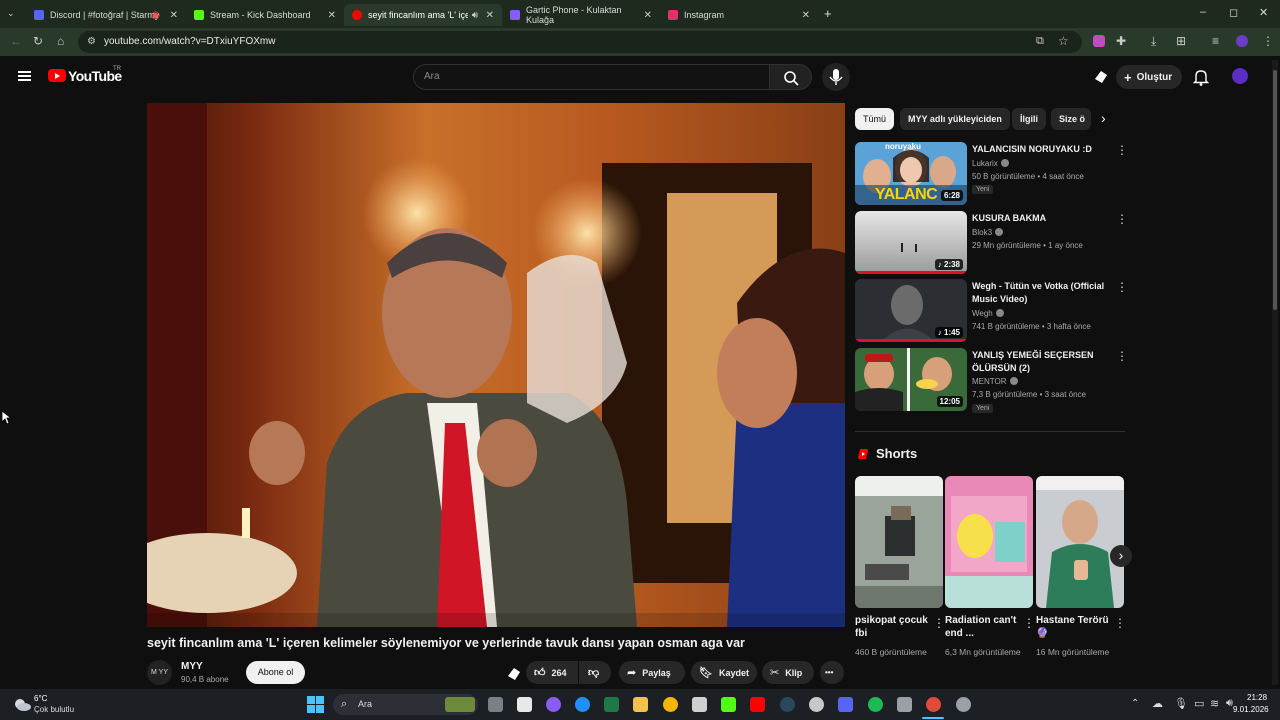  Describe the element at coordinates (1121, 556) in the screenshot. I see `shorts-next-button: ›` at that location.